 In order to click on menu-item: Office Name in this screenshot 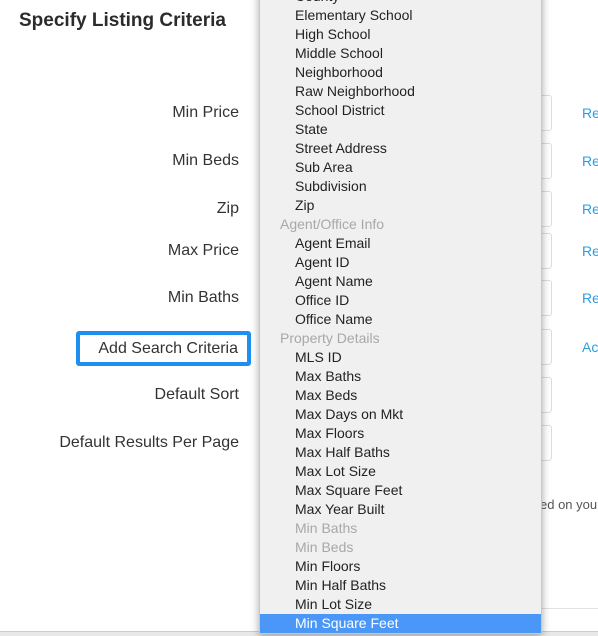, I will do `click(400, 319)`.